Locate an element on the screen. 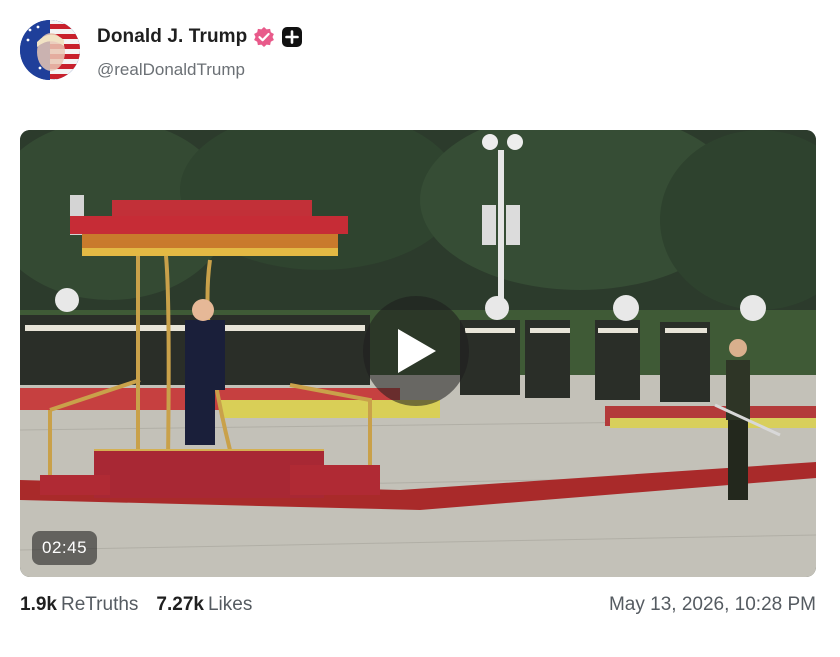  play-icon is located at coordinates (417, 351).